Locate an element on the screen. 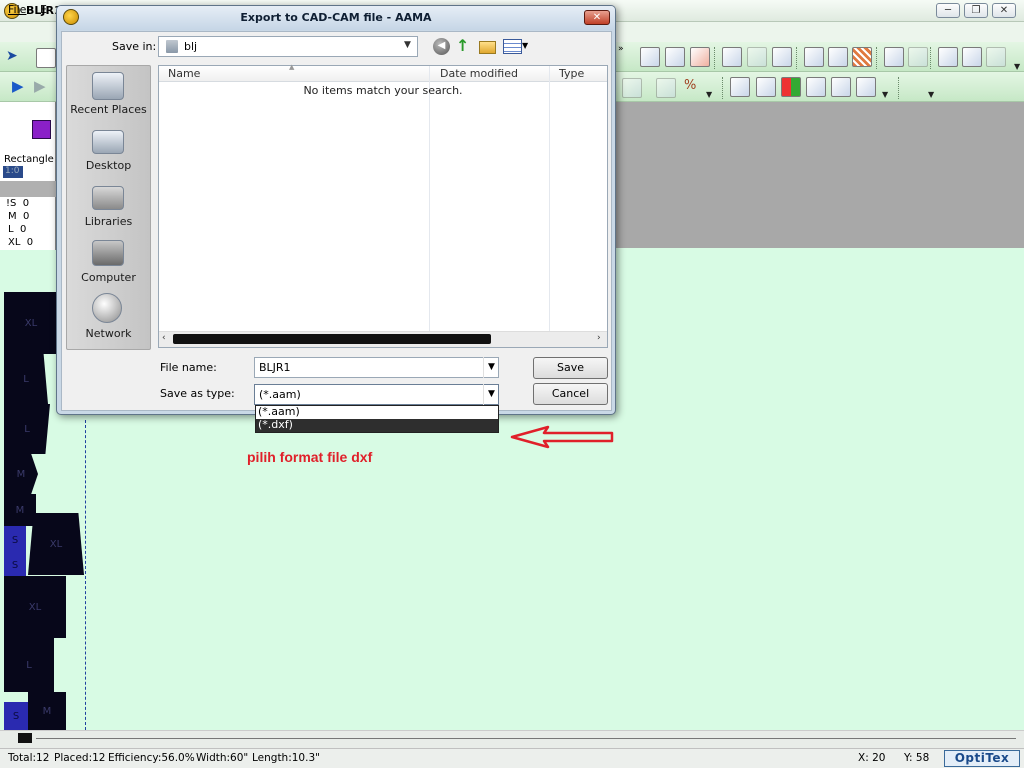  step-icon: ▶ is located at coordinates (40, 86).